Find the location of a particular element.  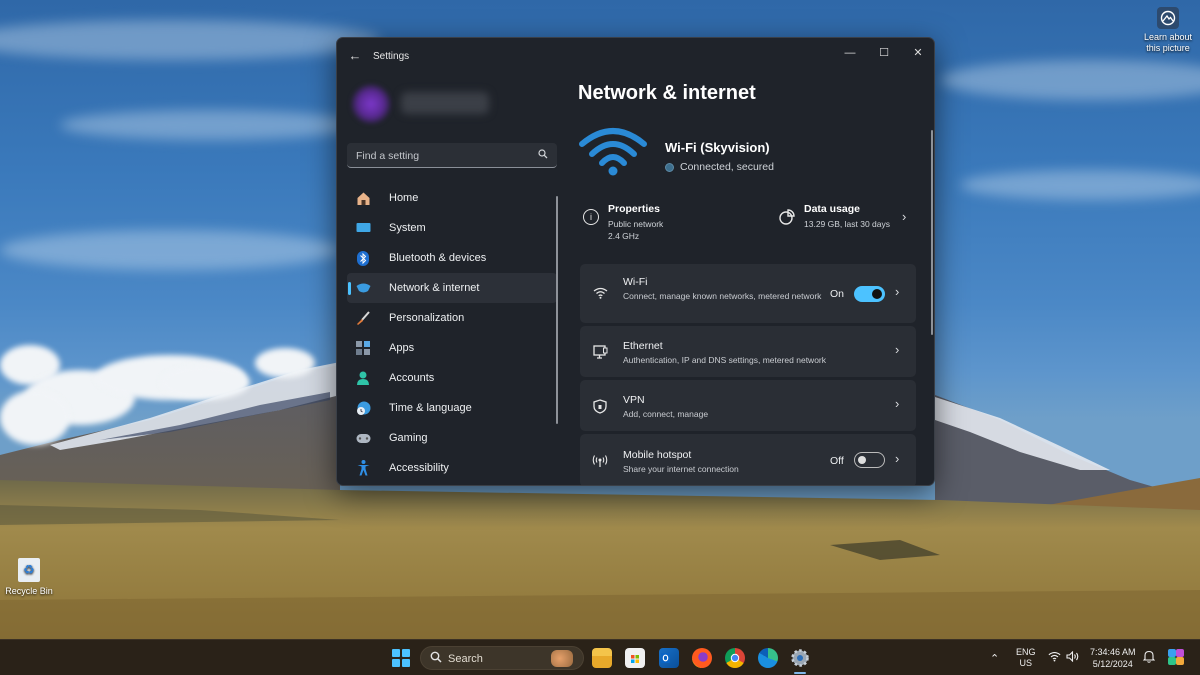

apps-icon is located at coordinates (363, 348).